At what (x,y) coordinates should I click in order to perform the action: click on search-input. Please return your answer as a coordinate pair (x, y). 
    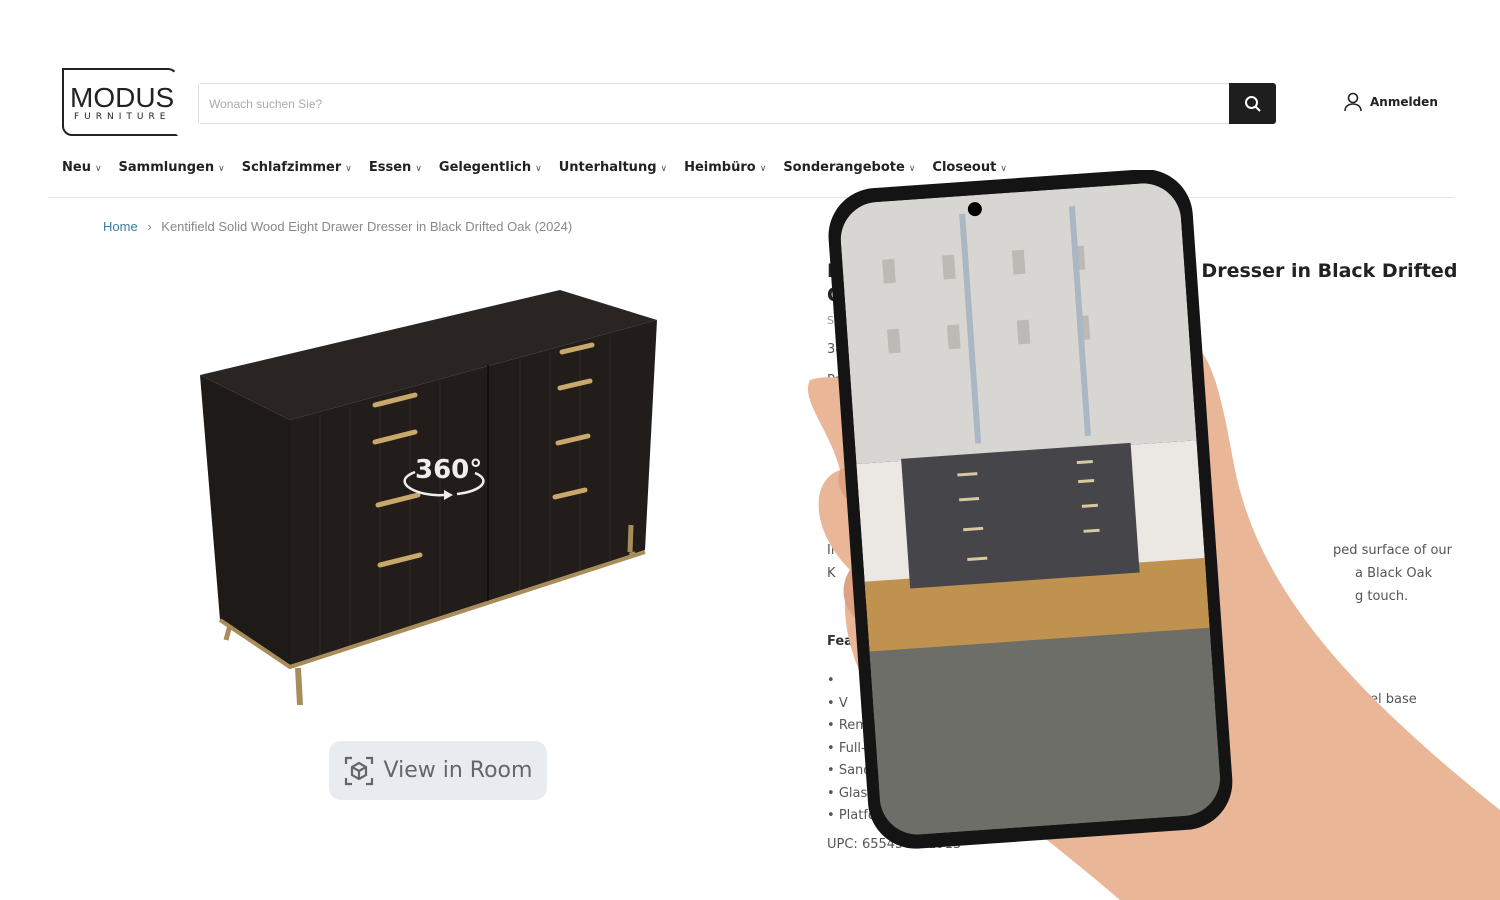
    Looking at the image, I should click on (709, 103).